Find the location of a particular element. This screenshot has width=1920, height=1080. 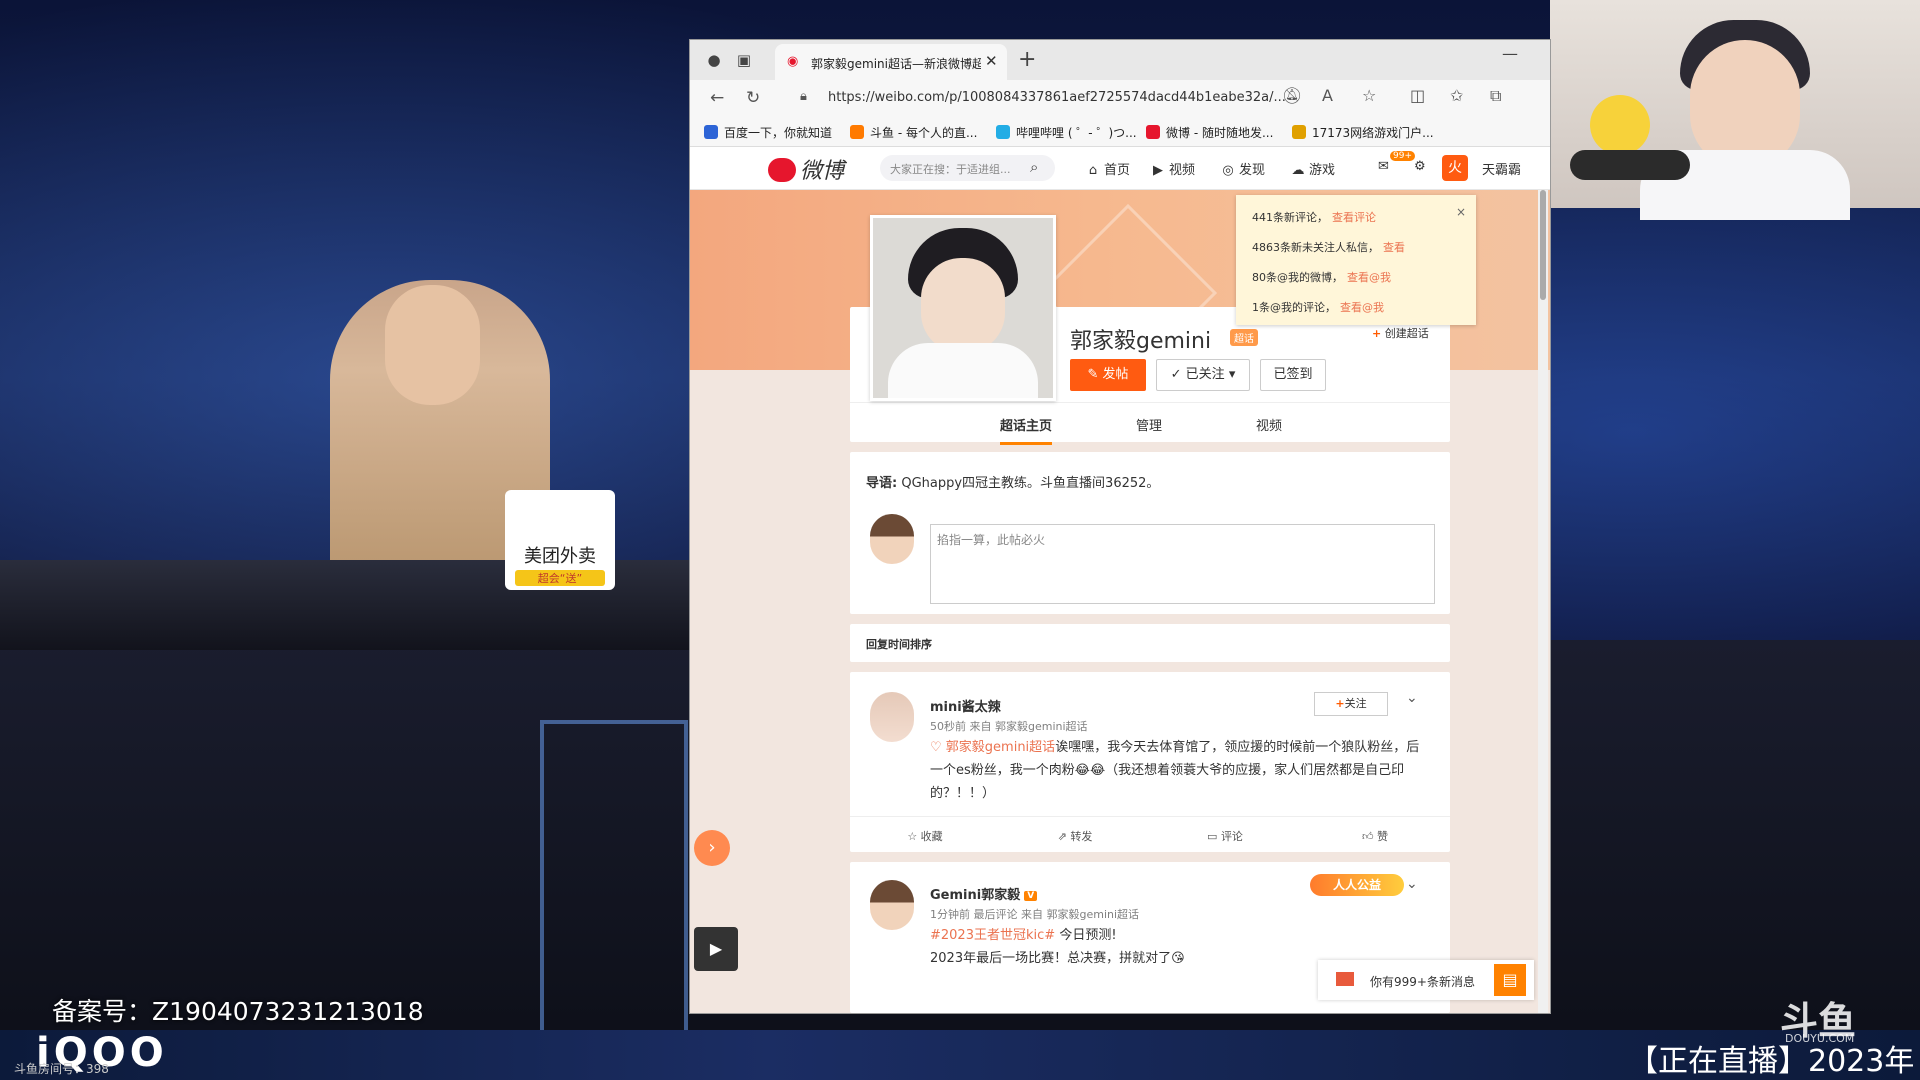

close-tab-icon: ✕ is located at coordinates (991, 61).